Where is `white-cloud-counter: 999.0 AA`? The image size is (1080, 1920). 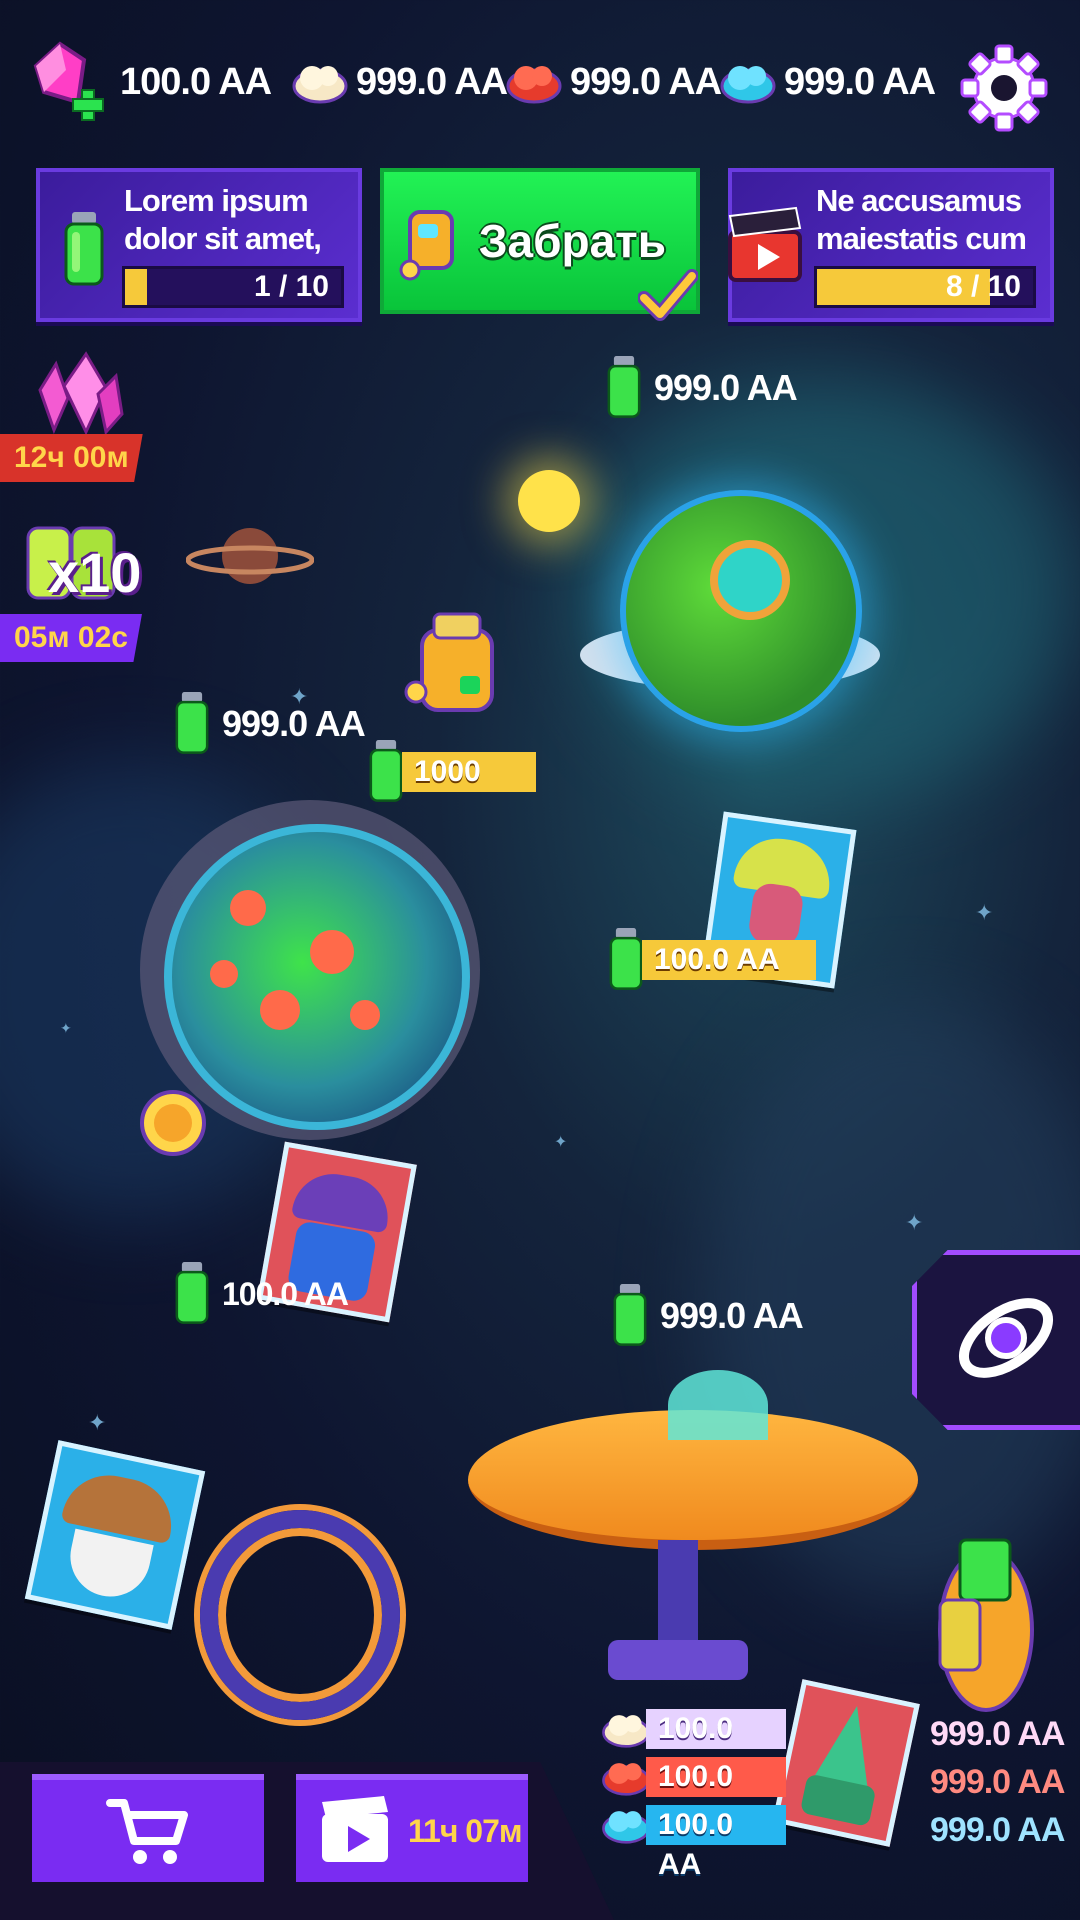
white-cloud-counter: 999.0 AA is located at coordinates (399, 82).